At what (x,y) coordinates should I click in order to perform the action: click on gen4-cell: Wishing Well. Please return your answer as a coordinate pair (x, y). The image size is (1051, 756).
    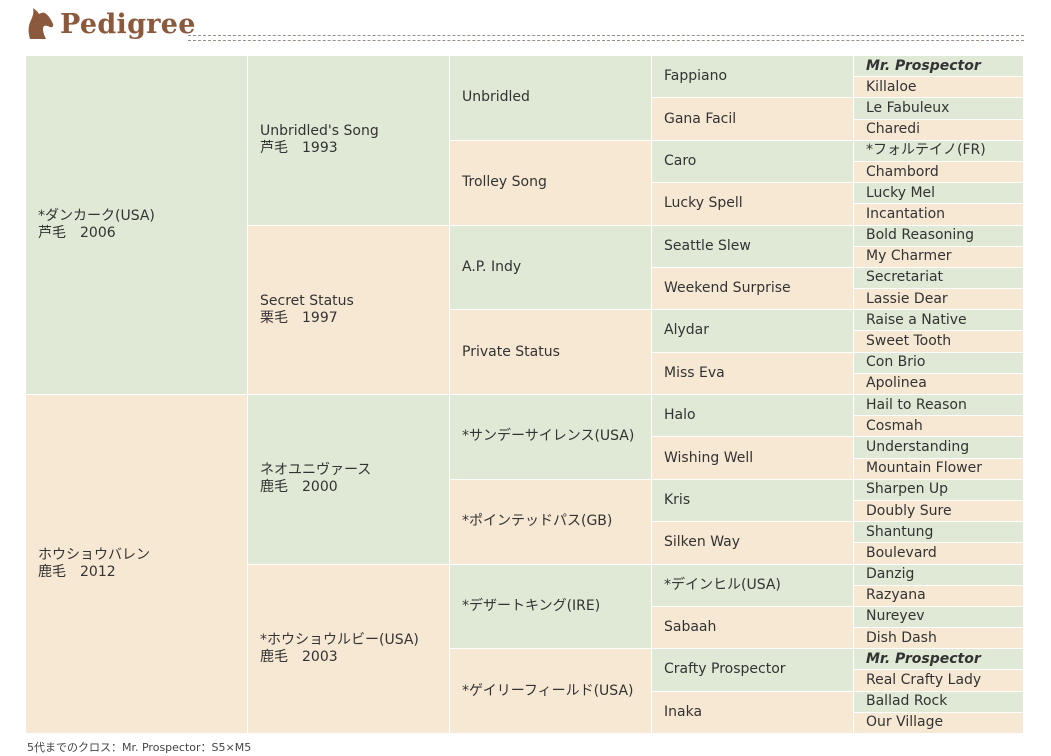
    Looking at the image, I should click on (752, 458).